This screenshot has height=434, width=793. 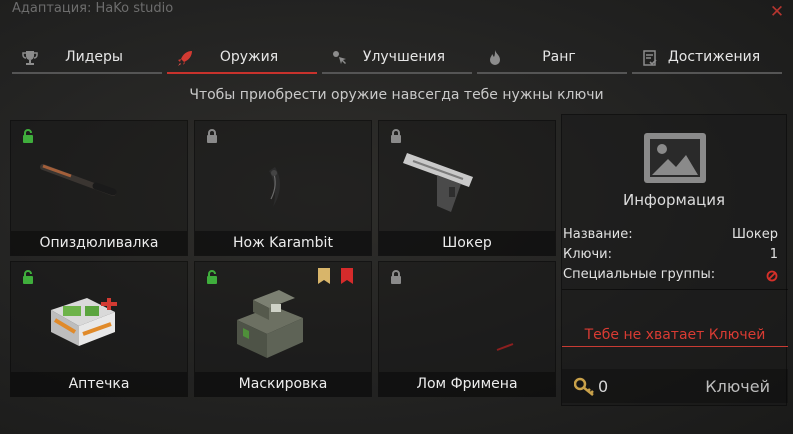 What do you see at coordinates (559, 57) in the screenshot?
I see `tab-rank-label: Ранг` at bounding box center [559, 57].